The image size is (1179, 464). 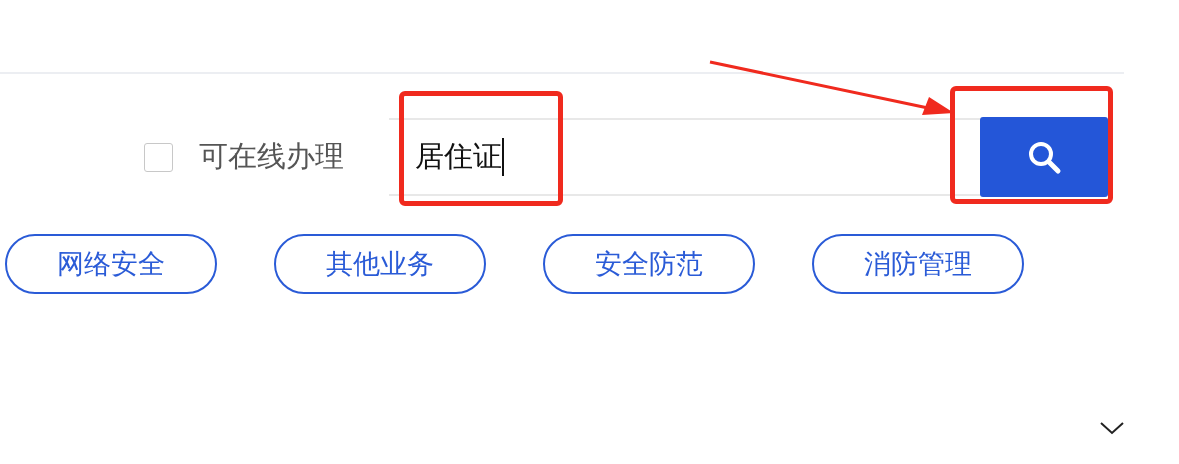 I want to click on tag-button: 网络安全, so click(x=111, y=264).